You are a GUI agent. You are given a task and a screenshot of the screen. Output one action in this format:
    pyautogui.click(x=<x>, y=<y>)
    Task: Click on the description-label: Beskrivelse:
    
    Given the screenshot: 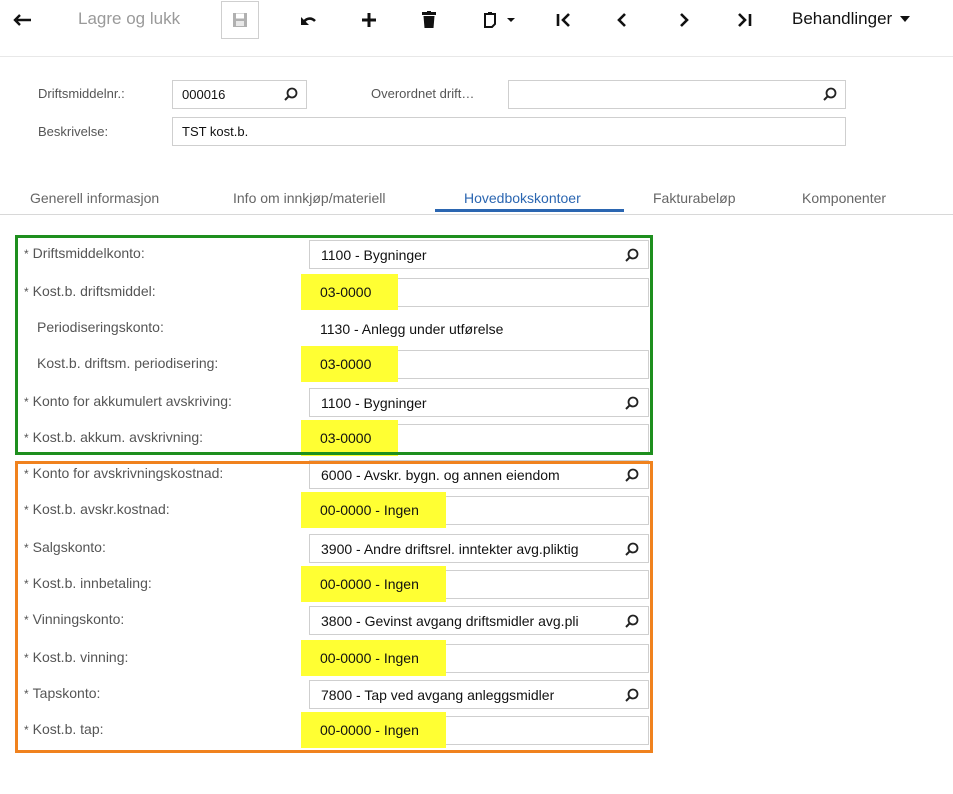 What is the action you would take?
    pyautogui.click(x=73, y=131)
    